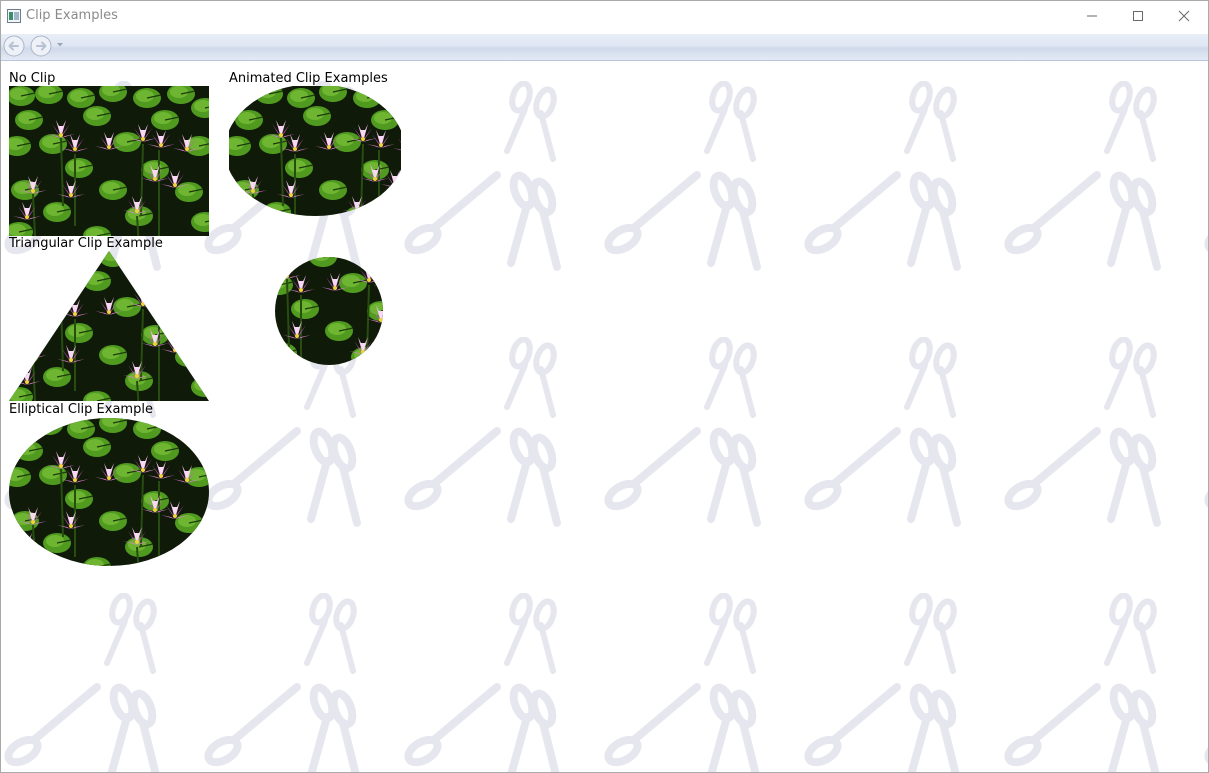  I want to click on animated-clip-image-ellipse, so click(315, 151).